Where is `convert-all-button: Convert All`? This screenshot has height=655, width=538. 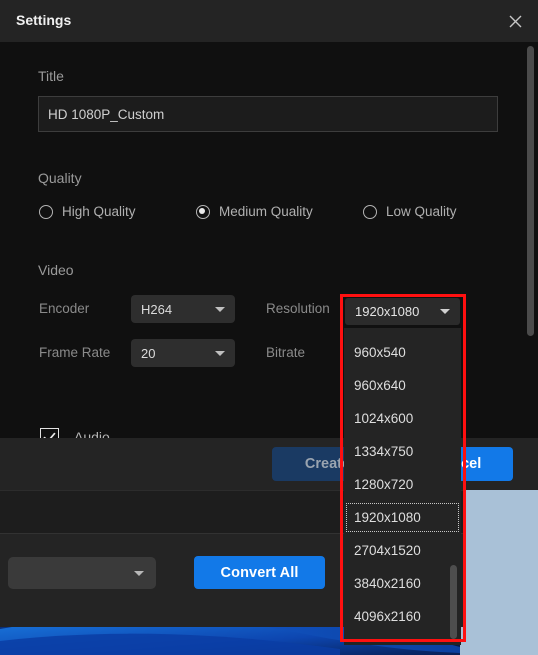 convert-all-button: Convert All is located at coordinates (259, 572).